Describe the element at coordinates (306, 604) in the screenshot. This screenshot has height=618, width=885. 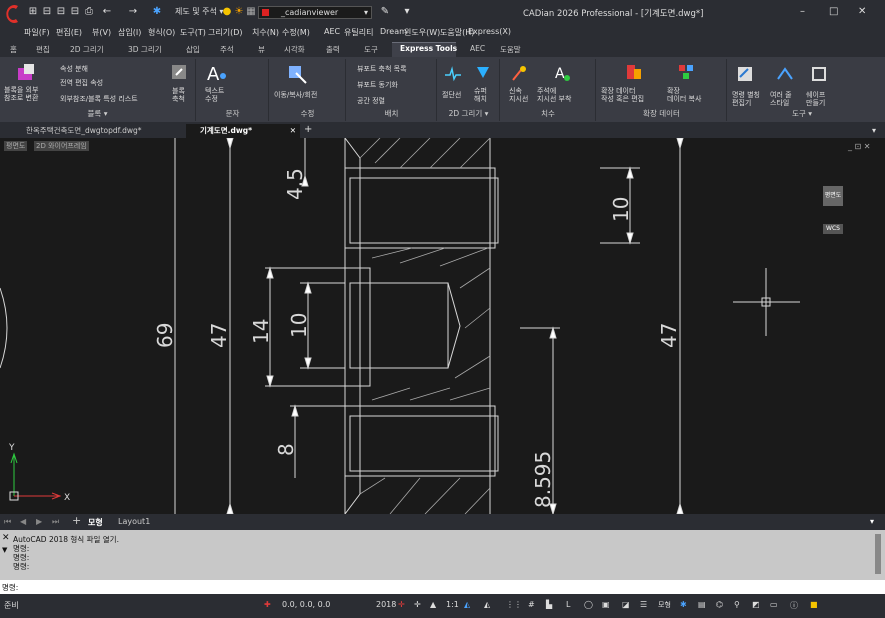
I see `coords-readout: 0.0, 0.0, 0.0` at that location.